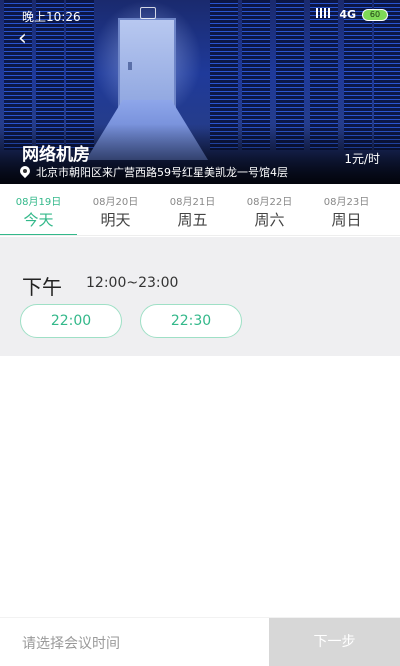 Image resolution: width=400 pixels, height=666 pixels. What do you see at coordinates (115, 202) in the screenshot?
I see `date-tab-date: 08月20日` at bounding box center [115, 202].